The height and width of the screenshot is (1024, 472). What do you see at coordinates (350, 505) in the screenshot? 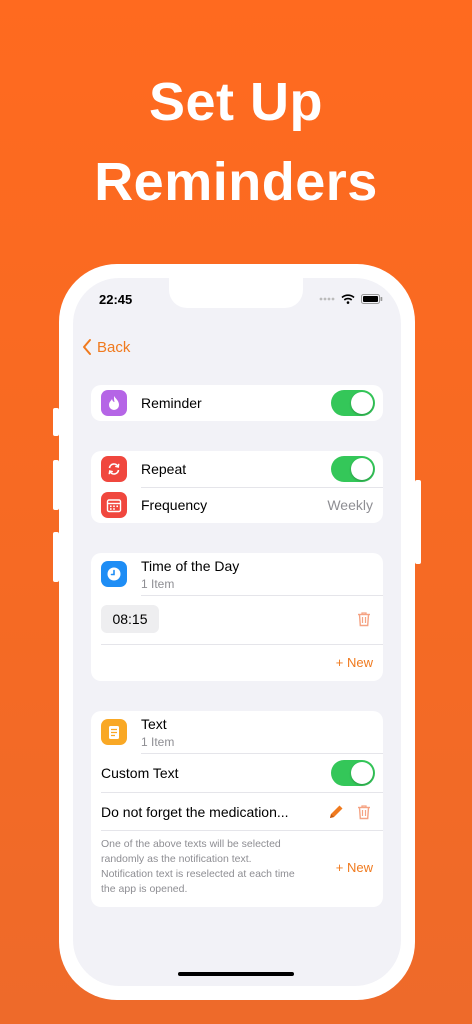
I see `frequency-value: Weekly` at bounding box center [350, 505].